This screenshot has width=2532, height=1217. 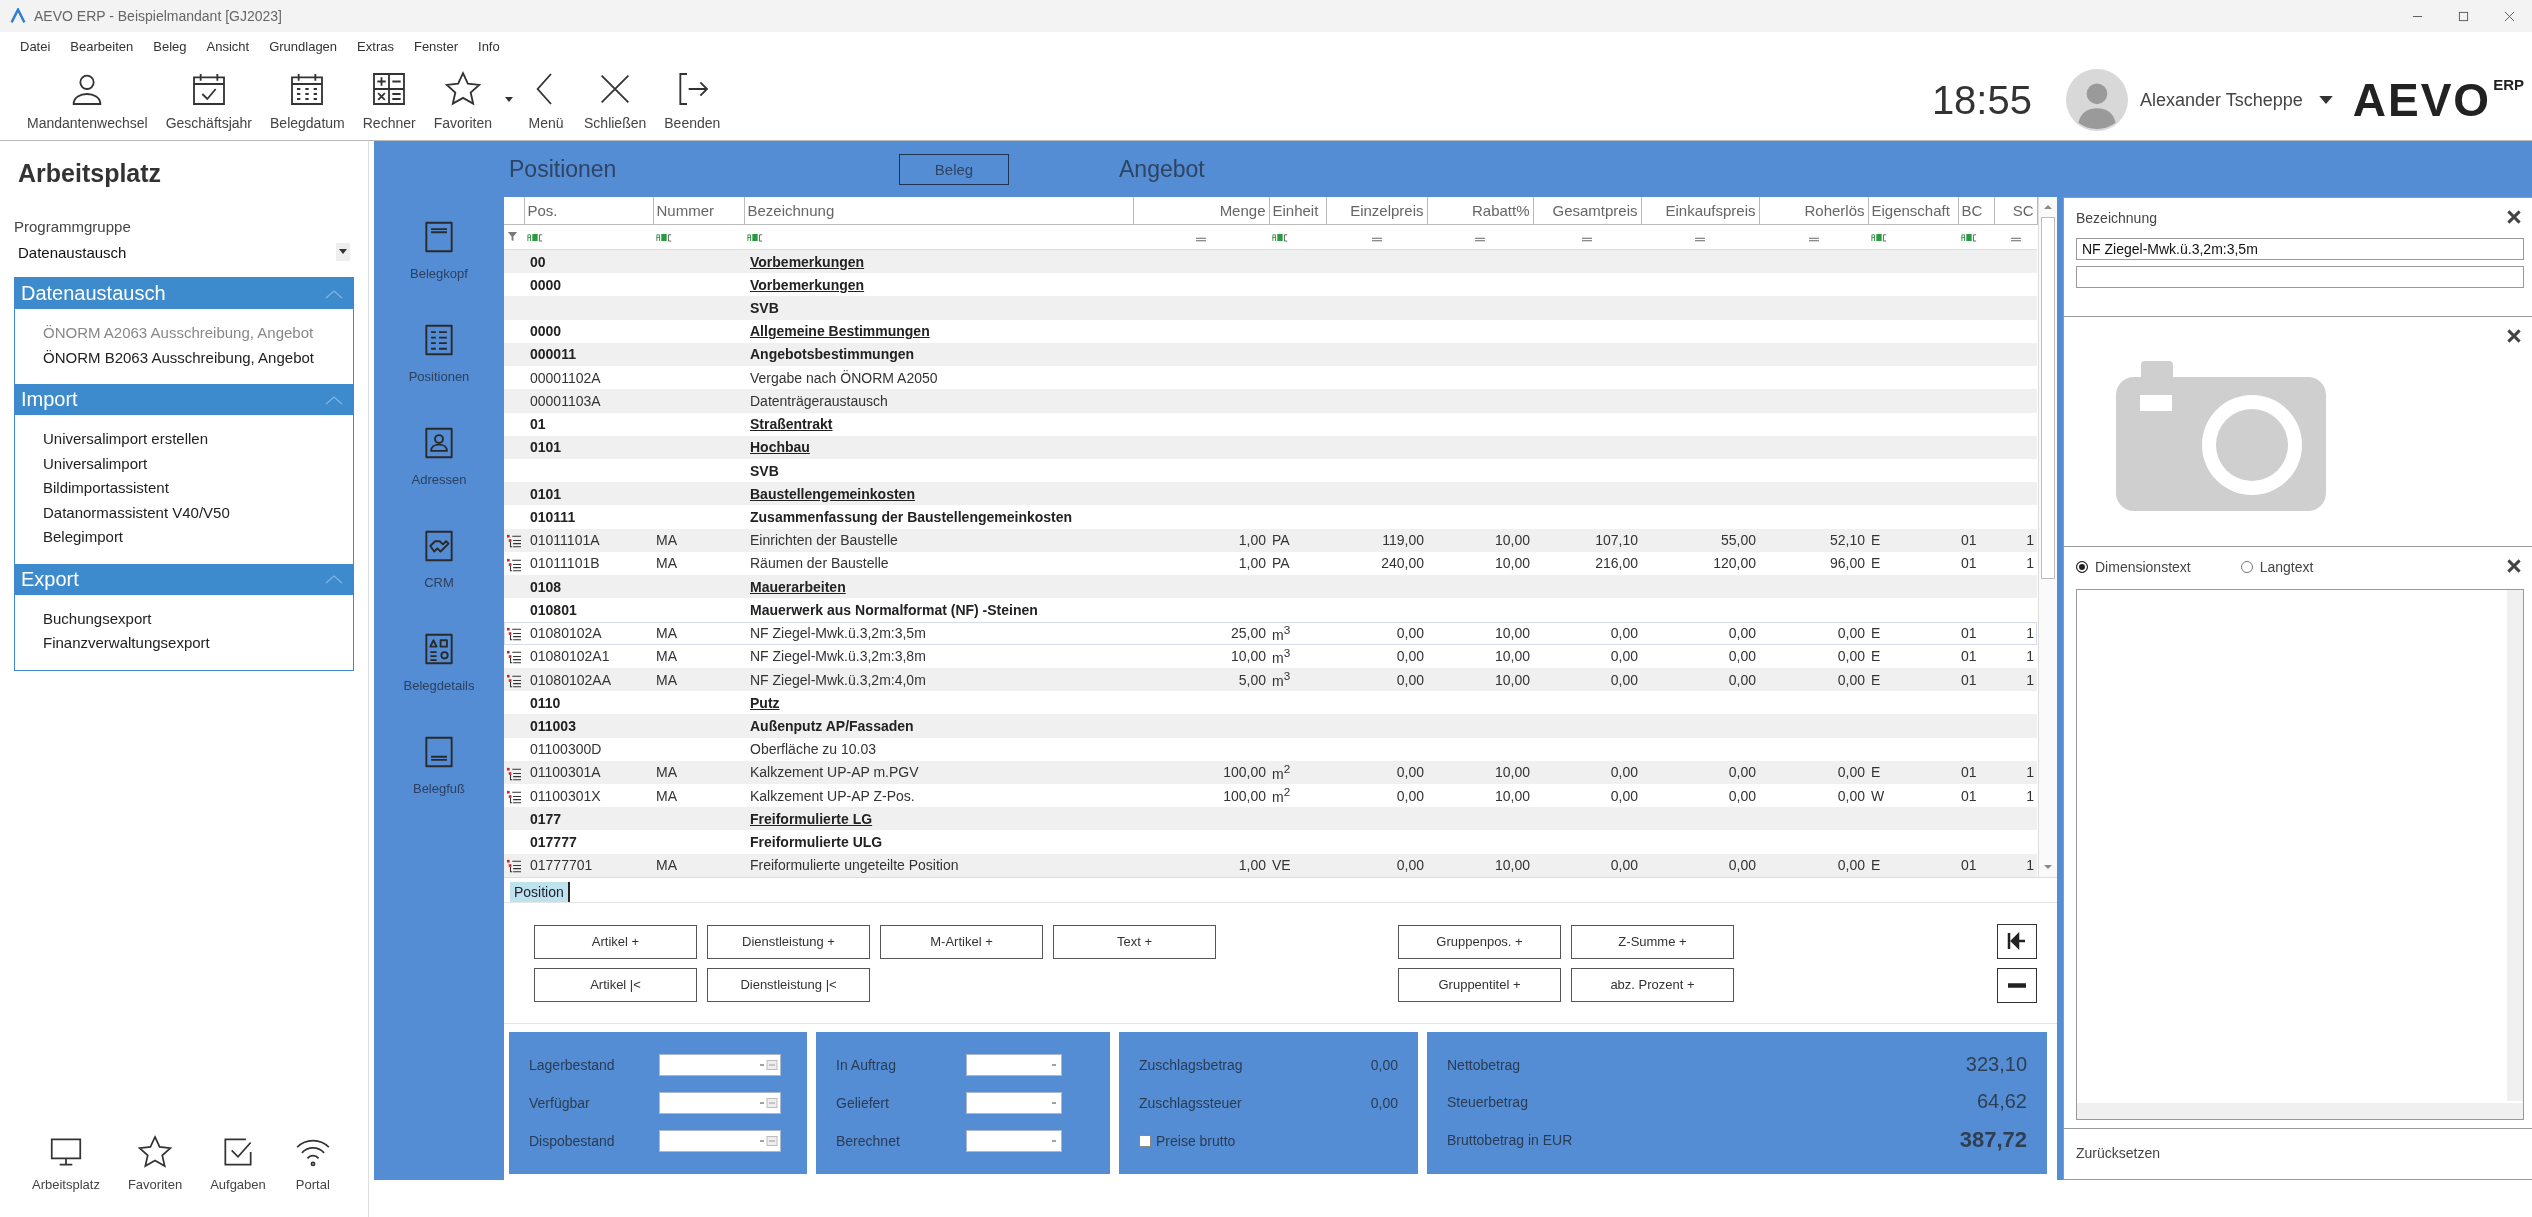 I want to click on column-header: Rabatt%, so click(x=1500, y=210).